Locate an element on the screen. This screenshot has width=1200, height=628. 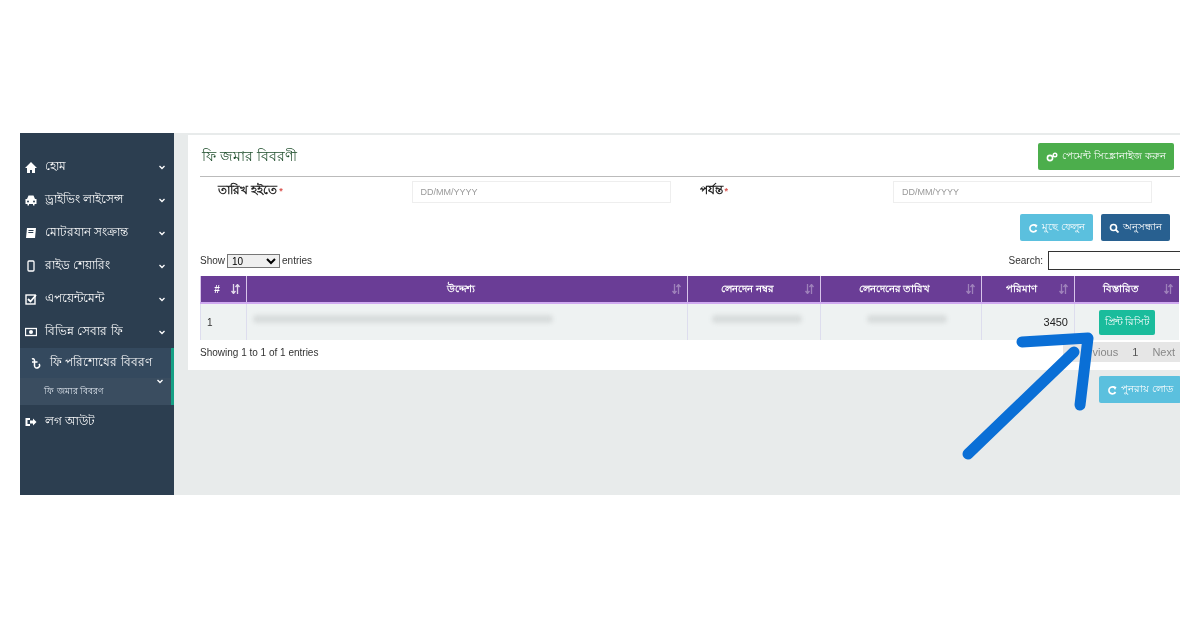
show-label: Show is located at coordinates (212, 260).